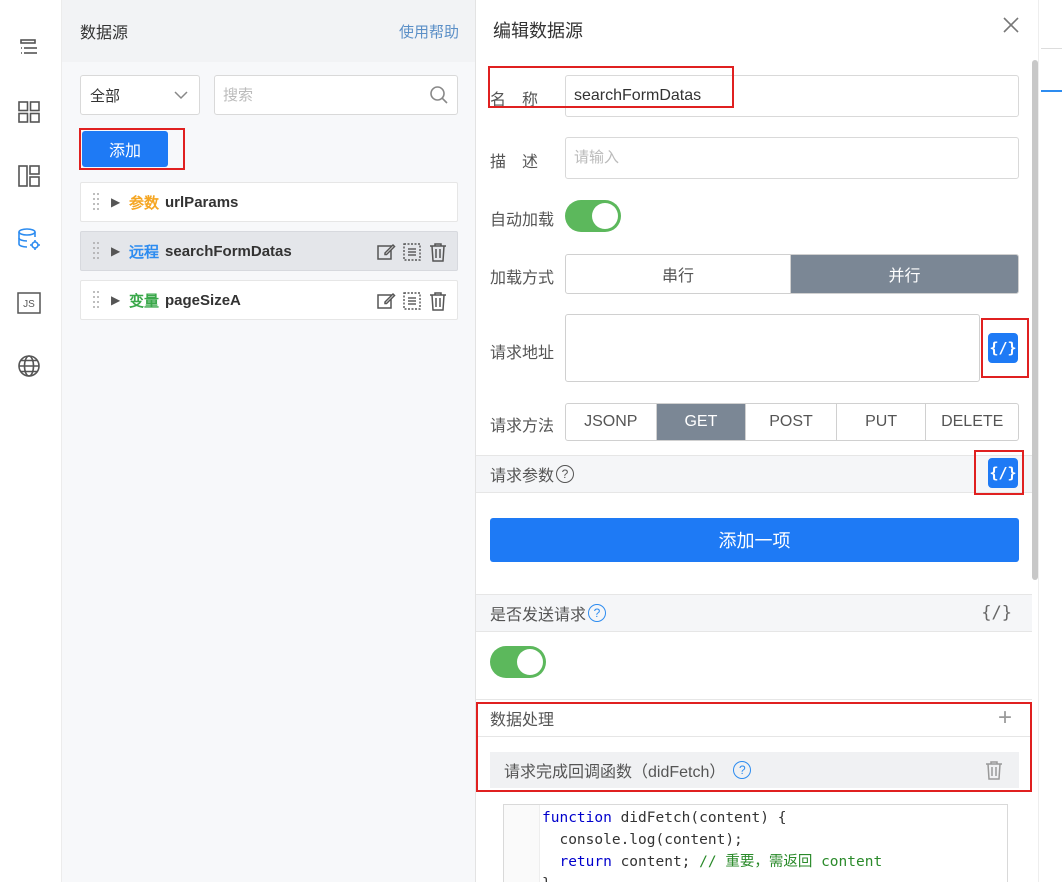  Describe the element at coordinates (29, 176) in the screenshot. I see `layout-icon` at that location.